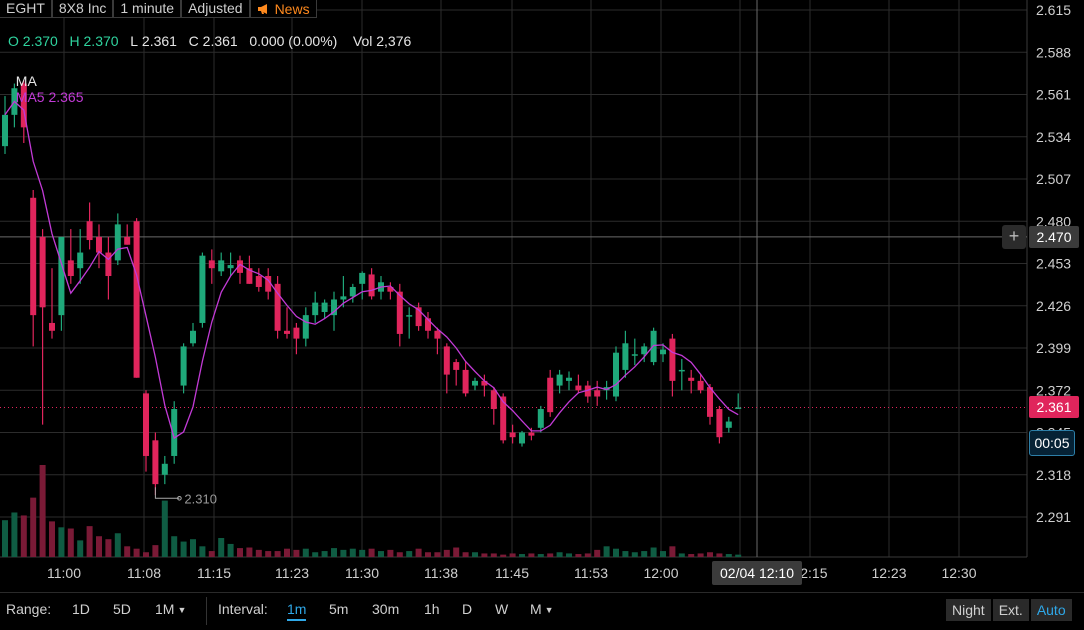  What do you see at coordinates (968, 610) in the screenshot?
I see `night-mode-button: Night` at bounding box center [968, 610].